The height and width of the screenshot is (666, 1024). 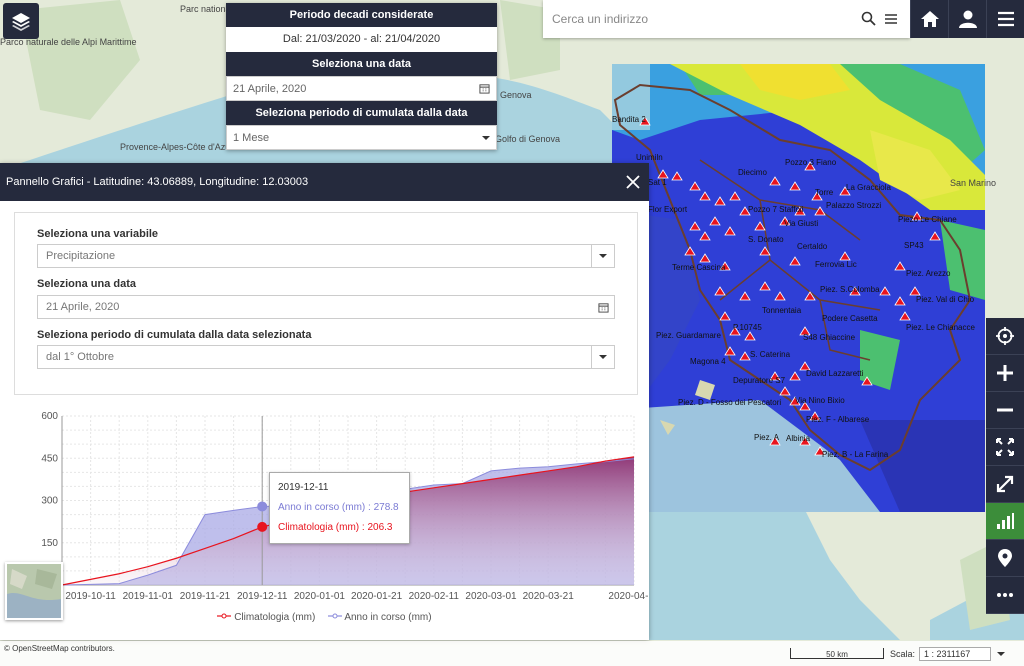 I want to click on x-tick-label: 2019-11-01, so click(x=148, y=596).